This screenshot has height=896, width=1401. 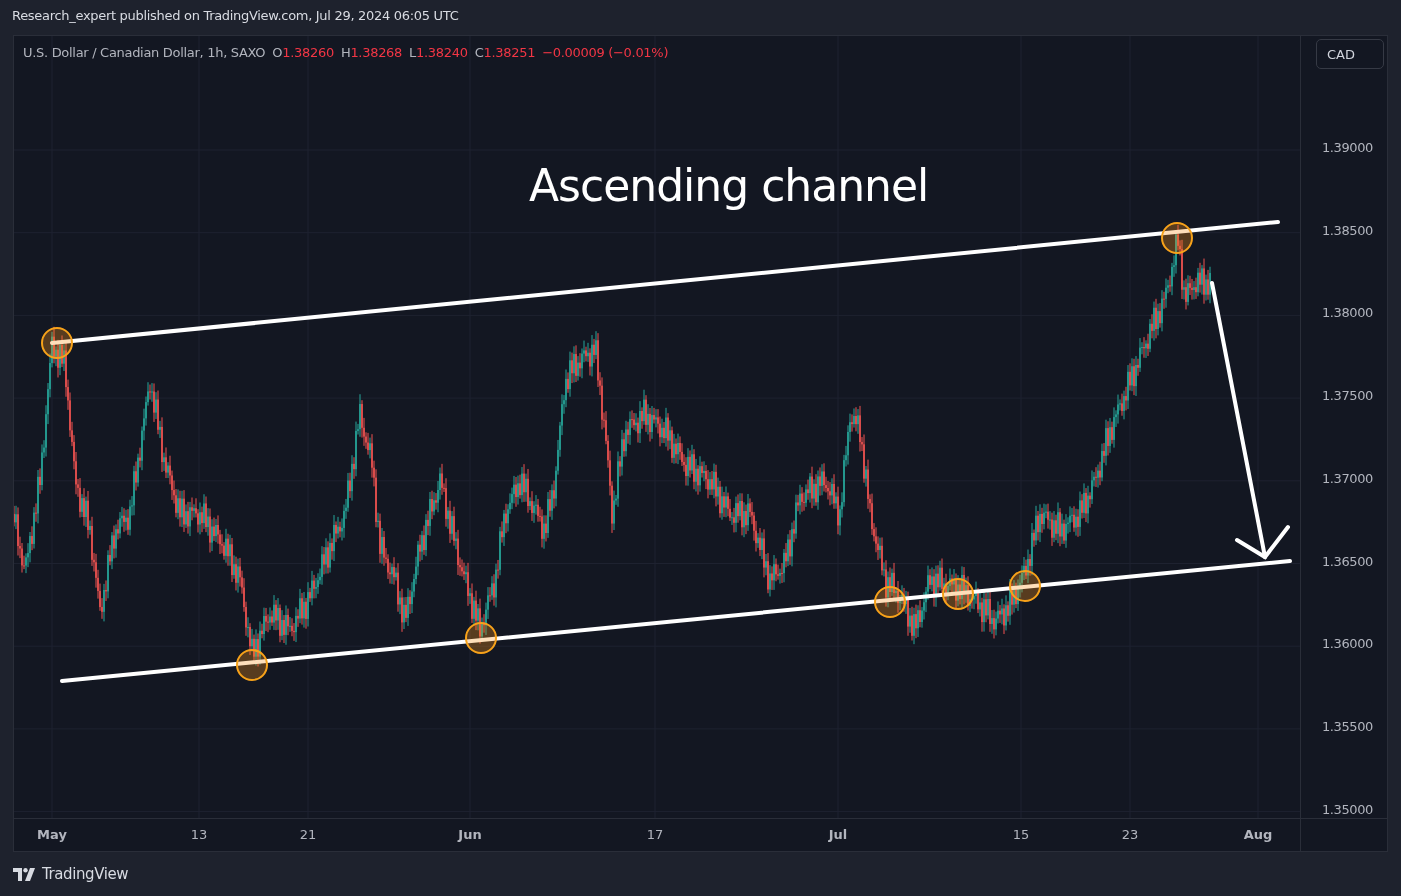 What do you see at coordinates (1350, 54) in the screenshot?
I see `currency-button: CAD` at bounding box center [1350, 54].